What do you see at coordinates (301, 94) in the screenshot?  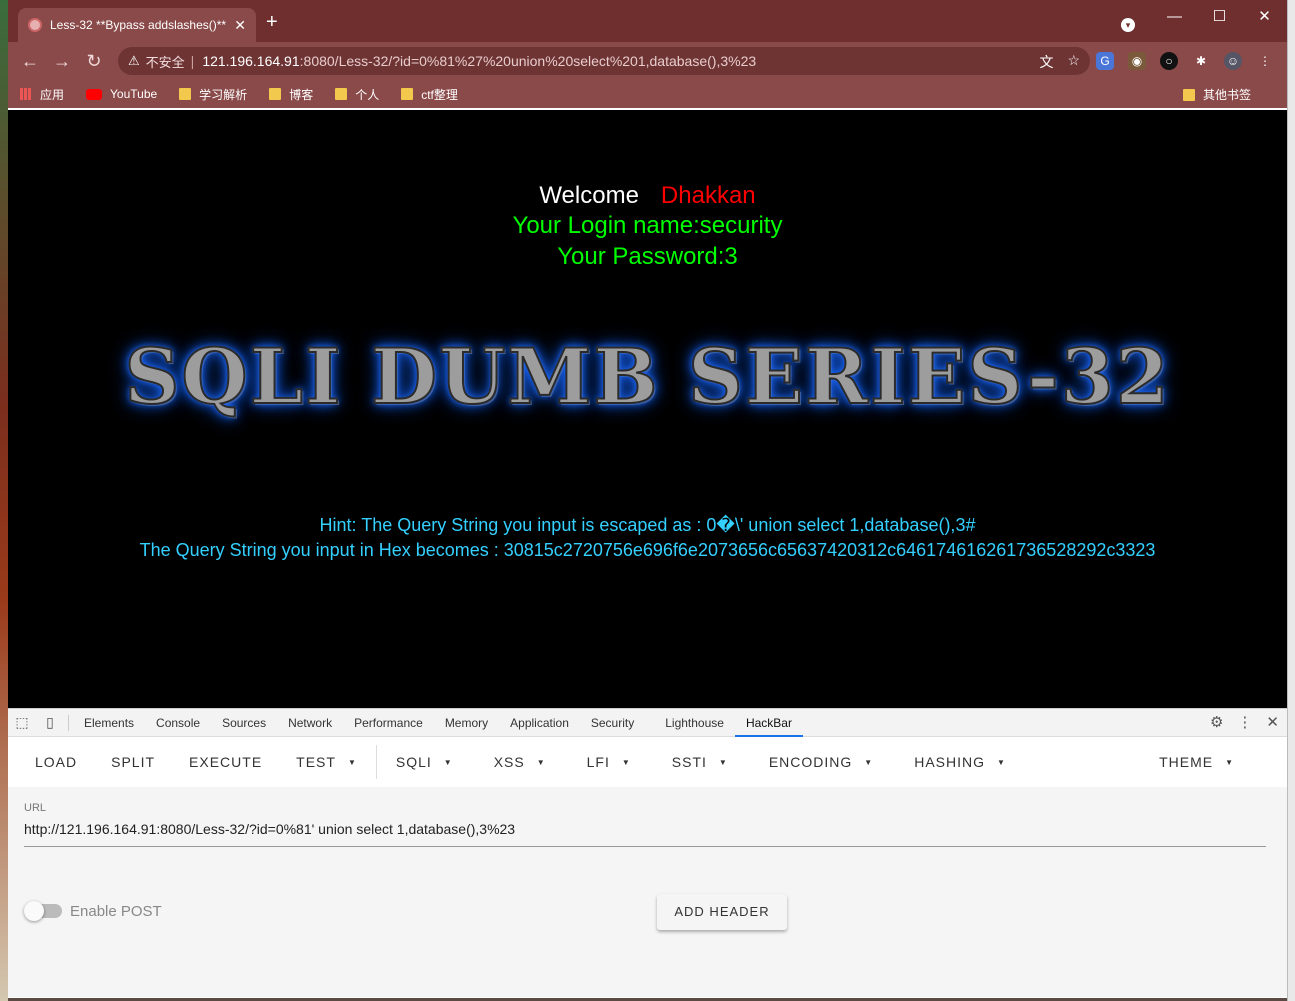 I see `bookmark-label: 博客` at bounding box center [301, 94].